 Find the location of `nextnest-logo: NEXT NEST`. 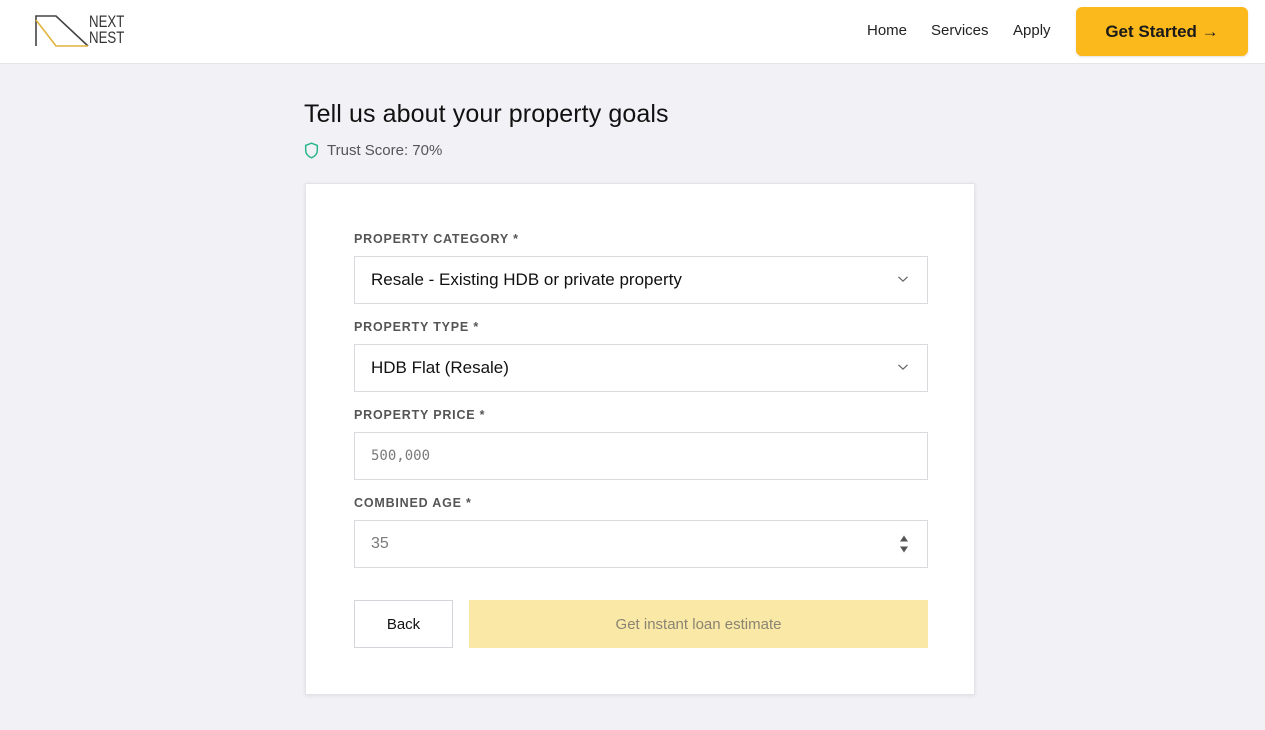

nextnest-logo: NEXT NEST is located at coordinates (84, 31).